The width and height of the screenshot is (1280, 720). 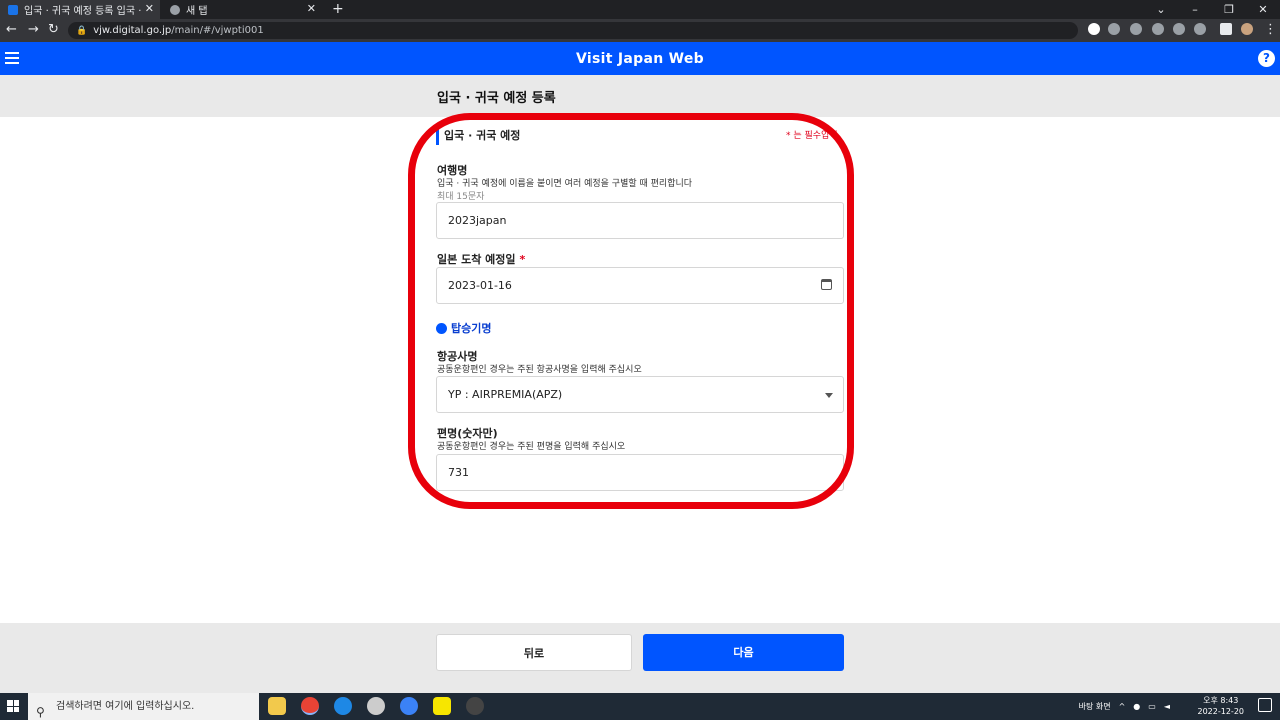 What do you see at coordinates (477, 220) in the screenshot?
I see `trip-name-value: 2023japan` at bounding box center [477, 220].